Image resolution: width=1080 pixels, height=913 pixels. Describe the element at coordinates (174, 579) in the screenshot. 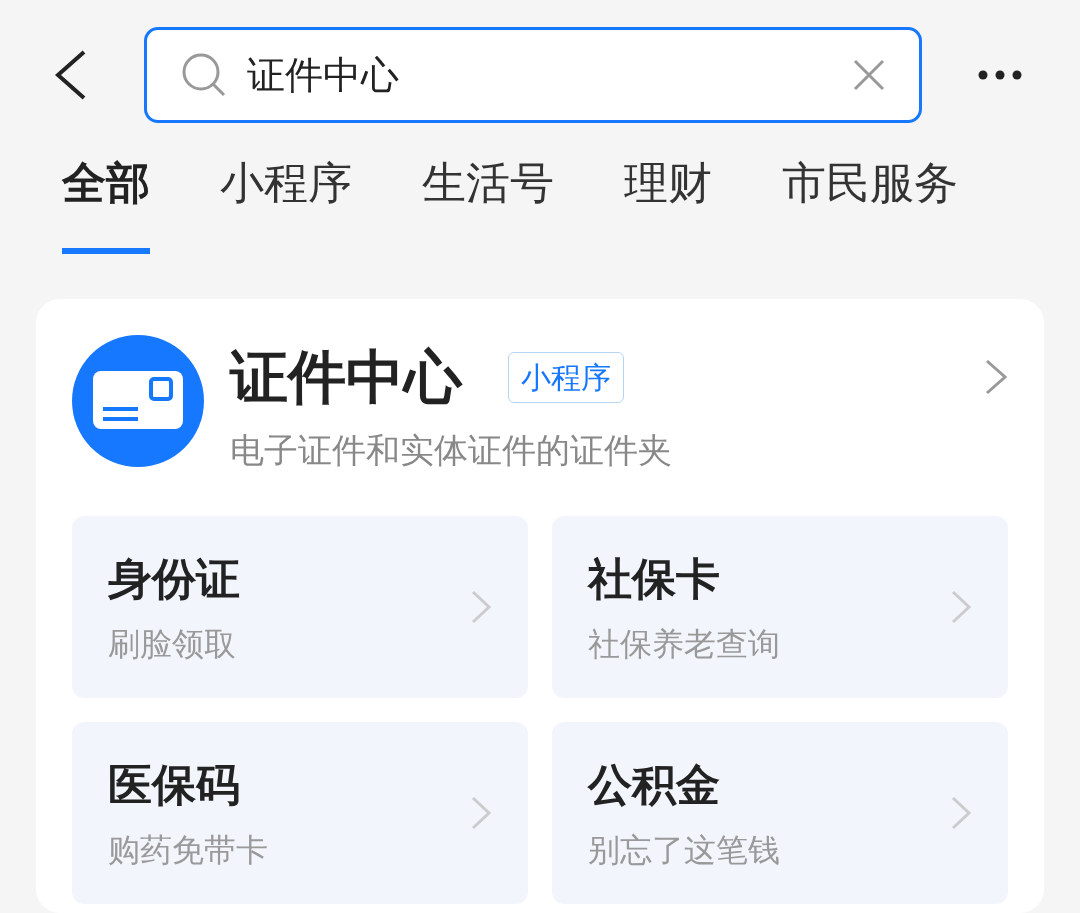

I see `shortcut-title: 身份证` at that location.